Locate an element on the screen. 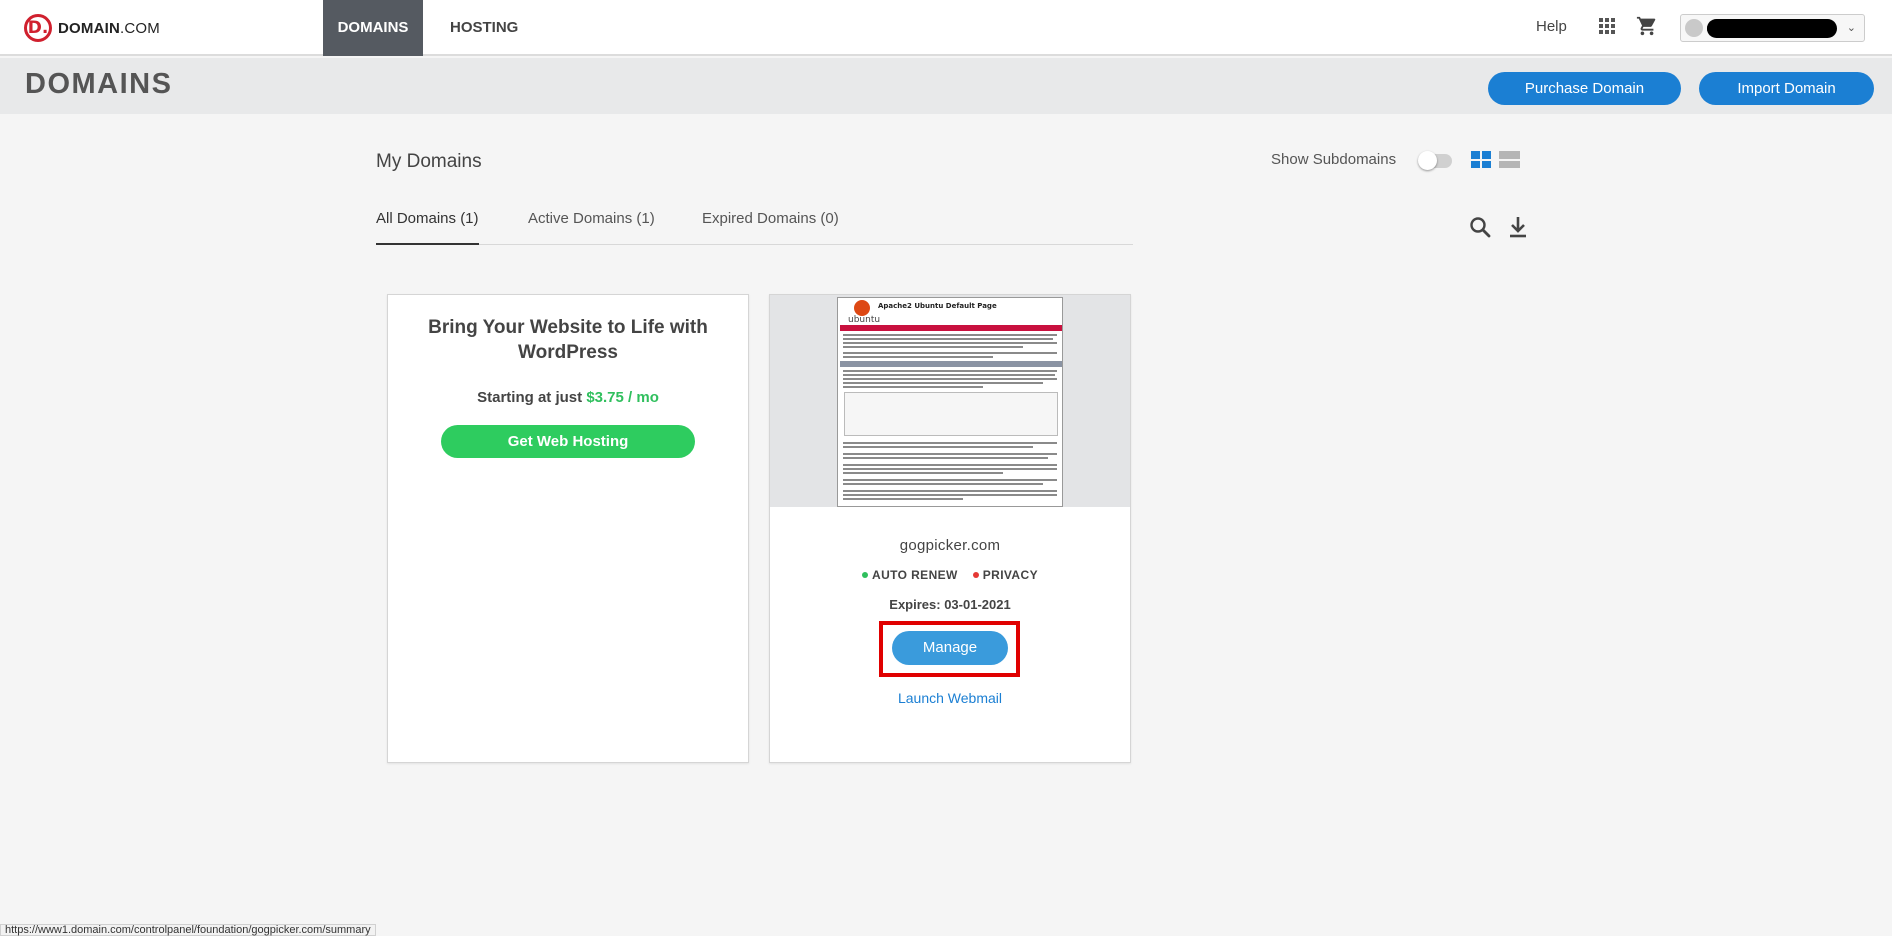  logo-icon: D. is located at coordinates (38, 28).